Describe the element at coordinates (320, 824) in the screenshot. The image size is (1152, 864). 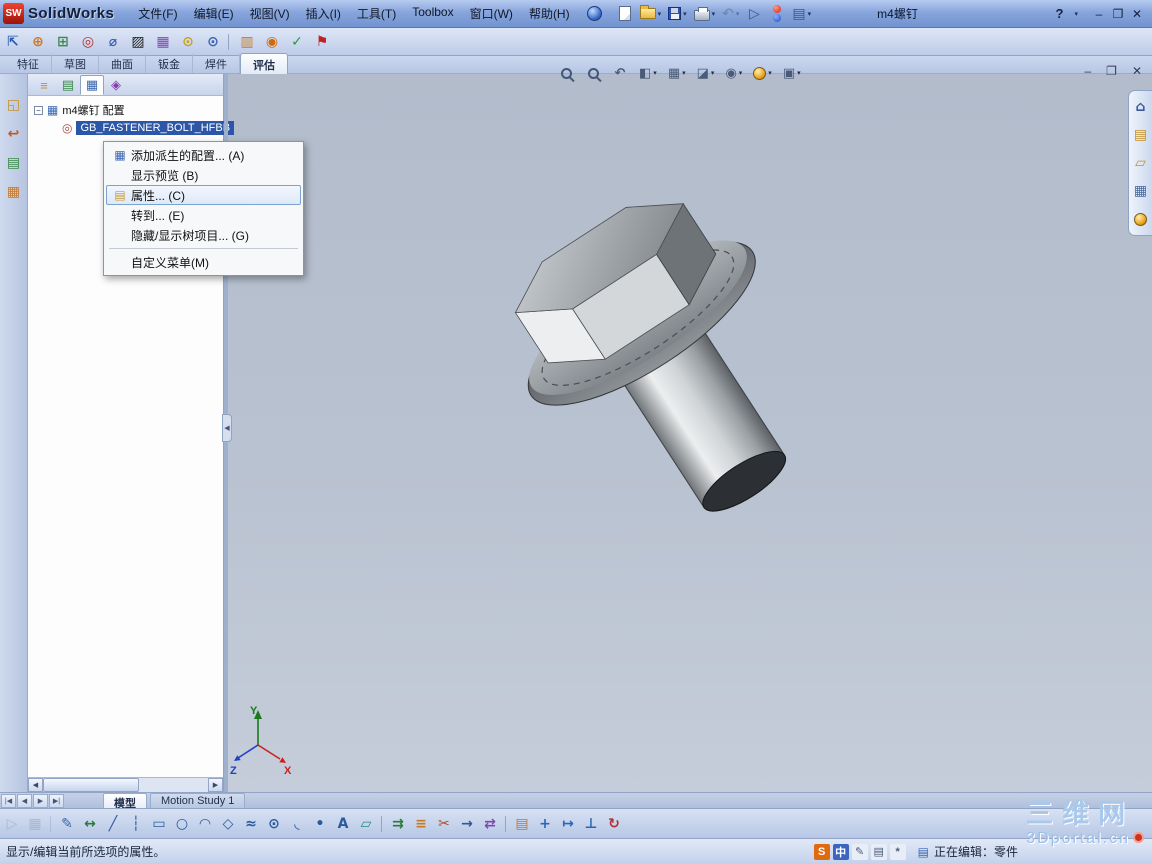
I see `point-icon: •` at that location.